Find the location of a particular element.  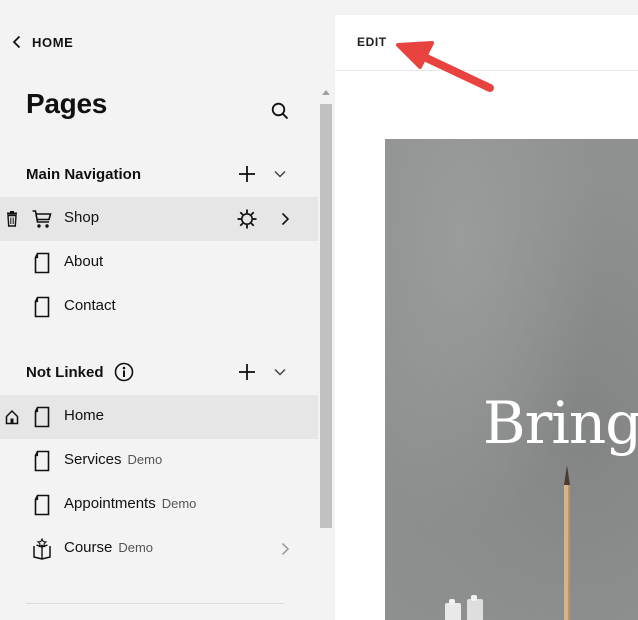

page-row-course: Course Demo is located at coordinates (159, 549).